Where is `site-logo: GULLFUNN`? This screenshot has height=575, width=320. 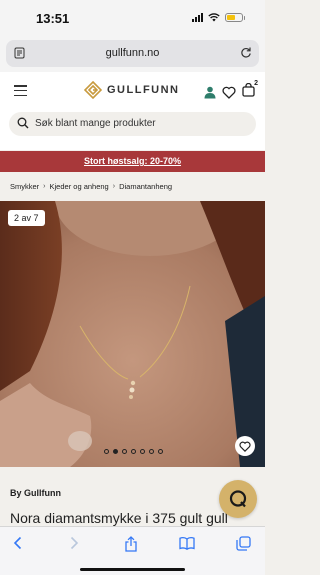 site-logo: GULLFUNN is located at coordinates (132, 90).